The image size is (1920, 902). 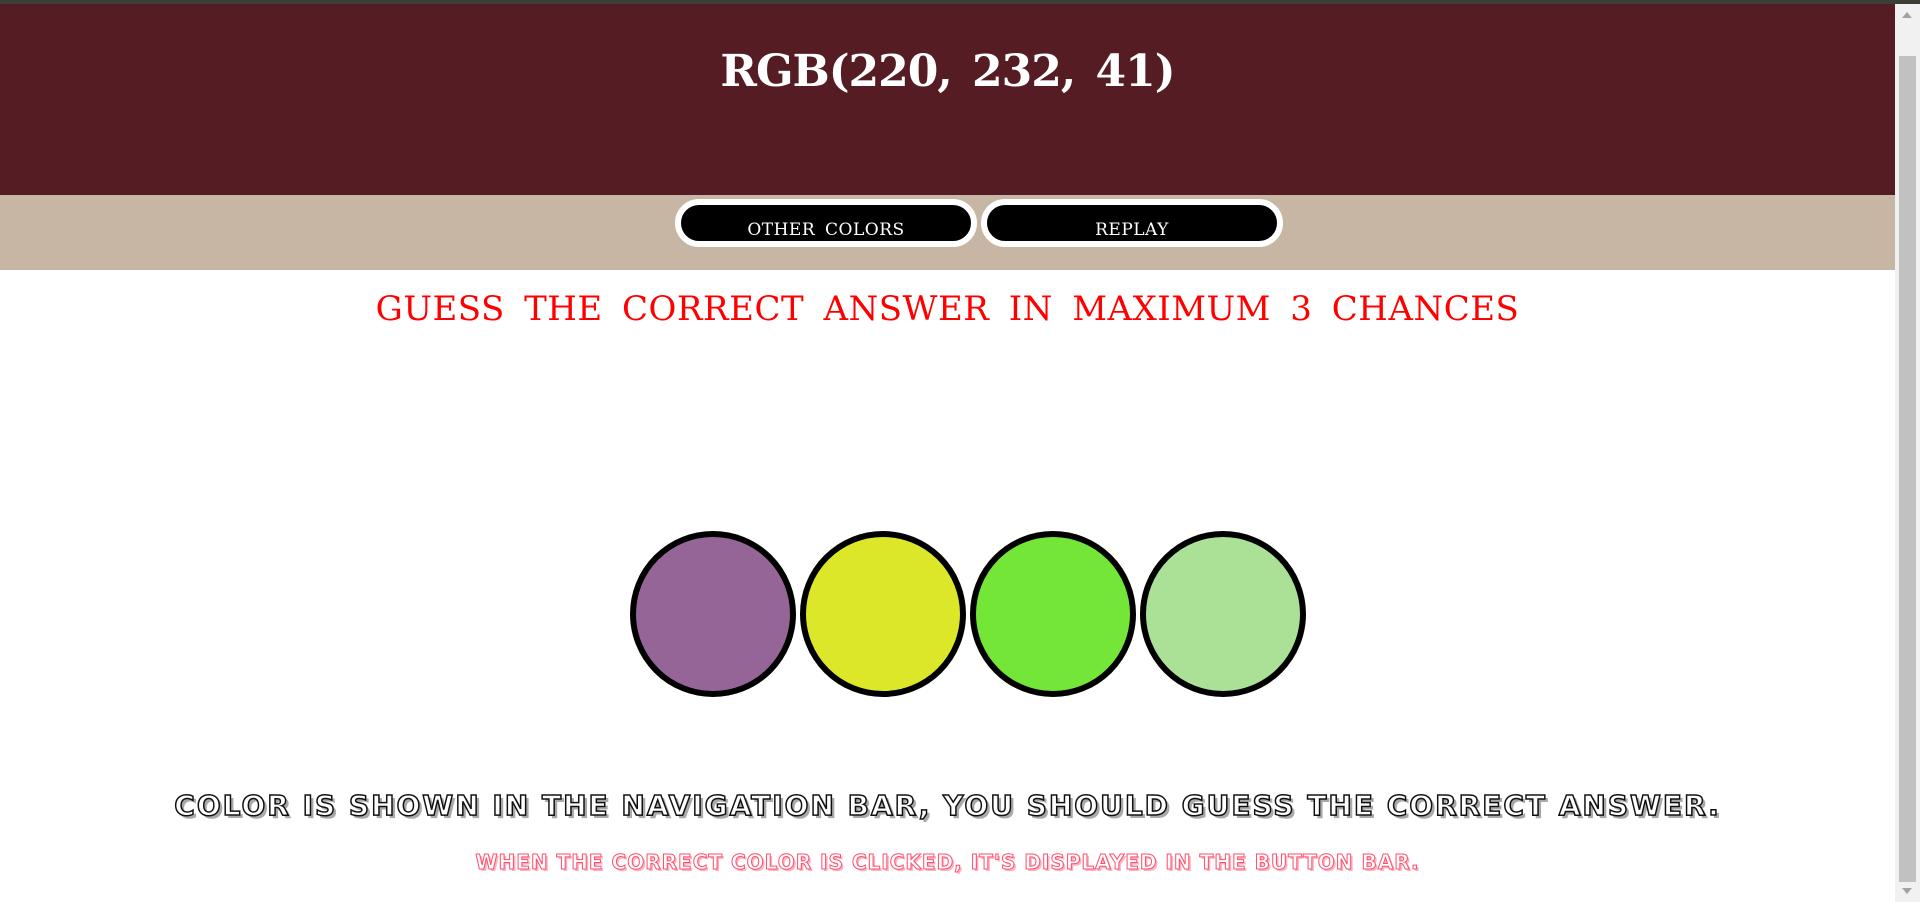 I want to click on scroll-down-icon, so click(x=1907, y=891).